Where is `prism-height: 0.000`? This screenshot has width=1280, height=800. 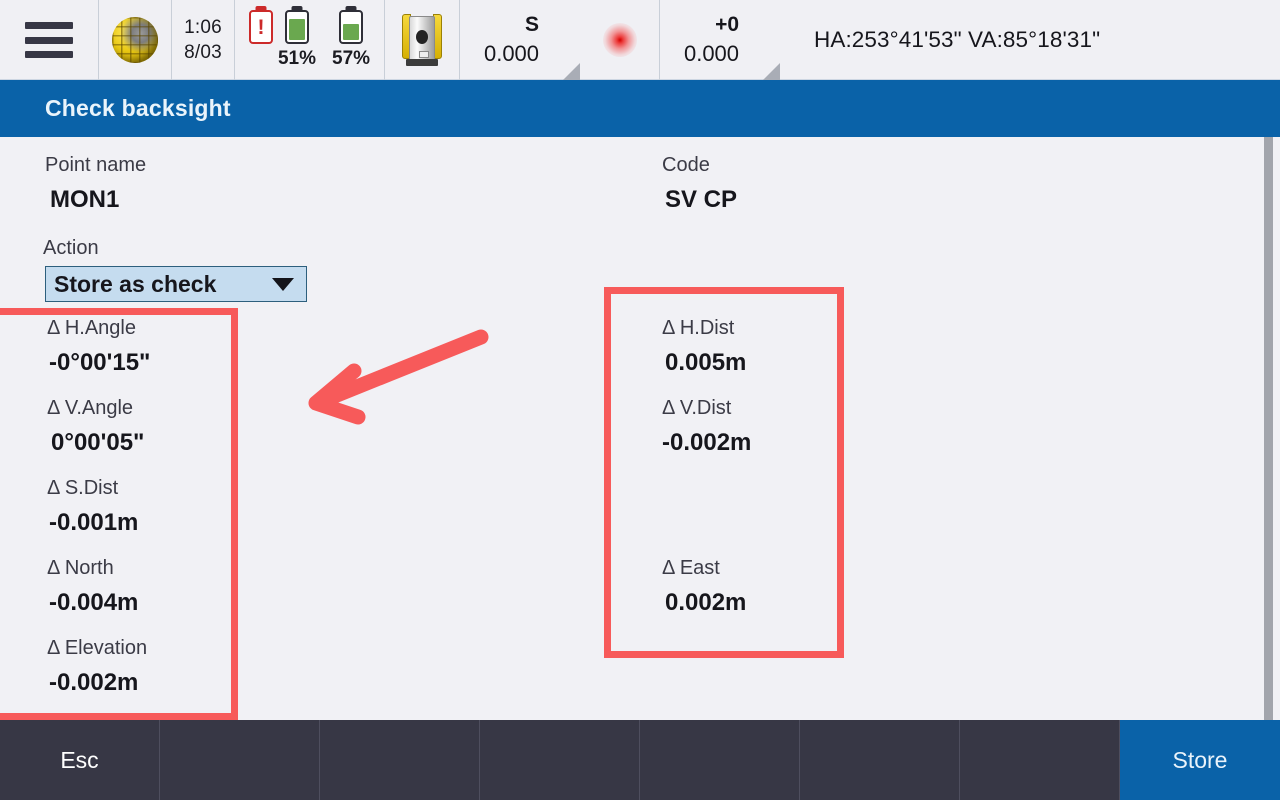 prism-height: 0.000 is located at coordinates (711, 54).